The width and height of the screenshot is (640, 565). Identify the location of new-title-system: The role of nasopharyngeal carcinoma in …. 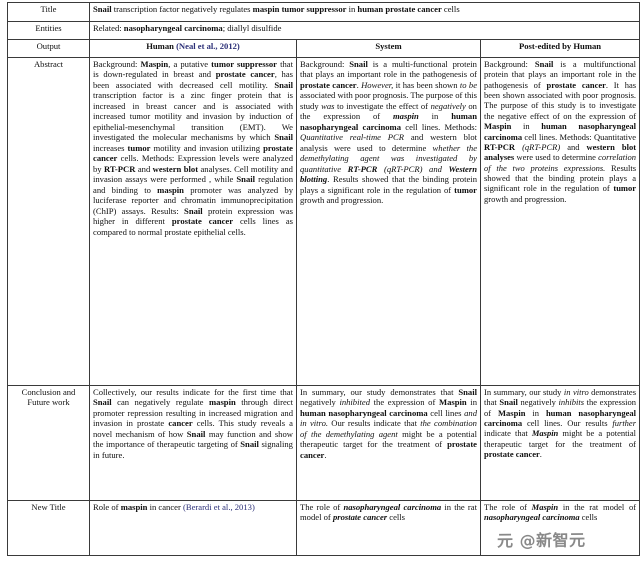
(388, 528).